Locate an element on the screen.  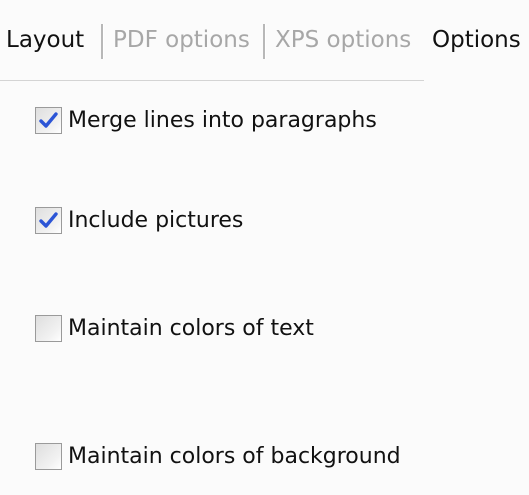
tab-strip: Layout PDF options XPS options Options is located at coordinates (264, 49).